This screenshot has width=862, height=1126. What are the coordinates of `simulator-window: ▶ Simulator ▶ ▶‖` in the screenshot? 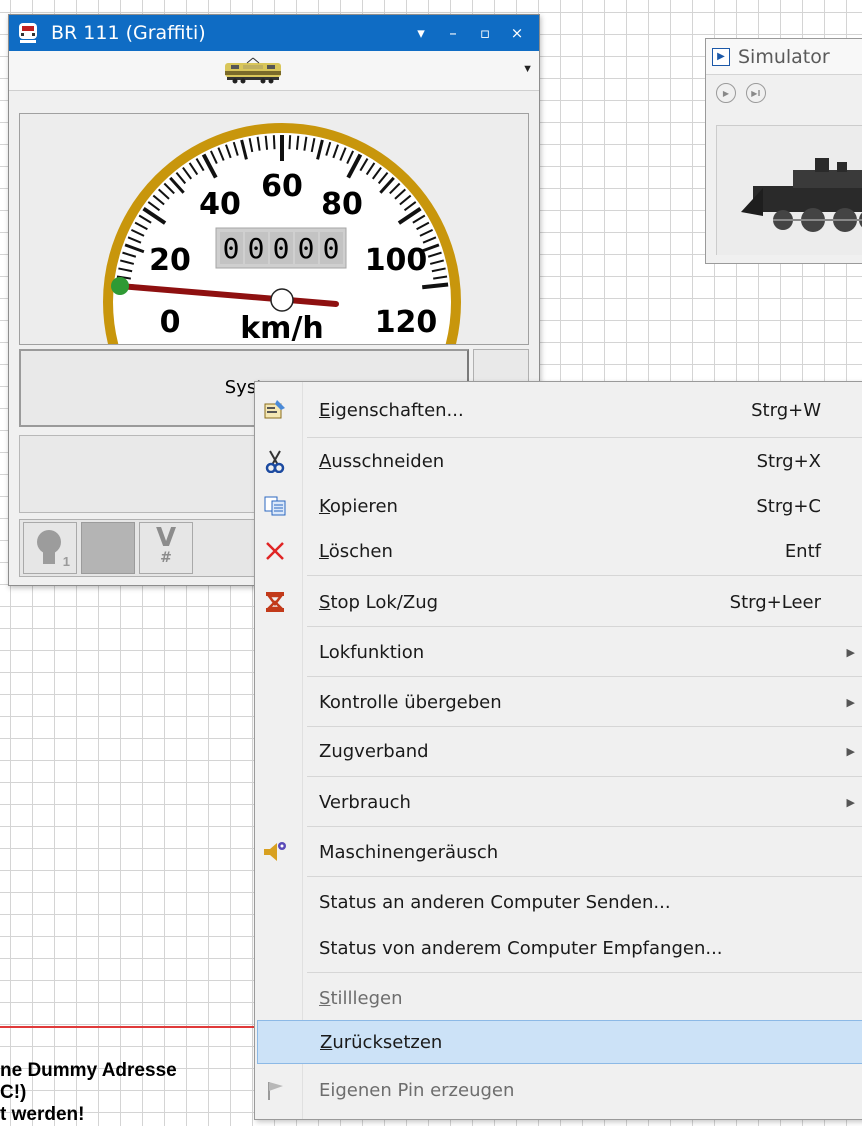 It's located at (783, 151).